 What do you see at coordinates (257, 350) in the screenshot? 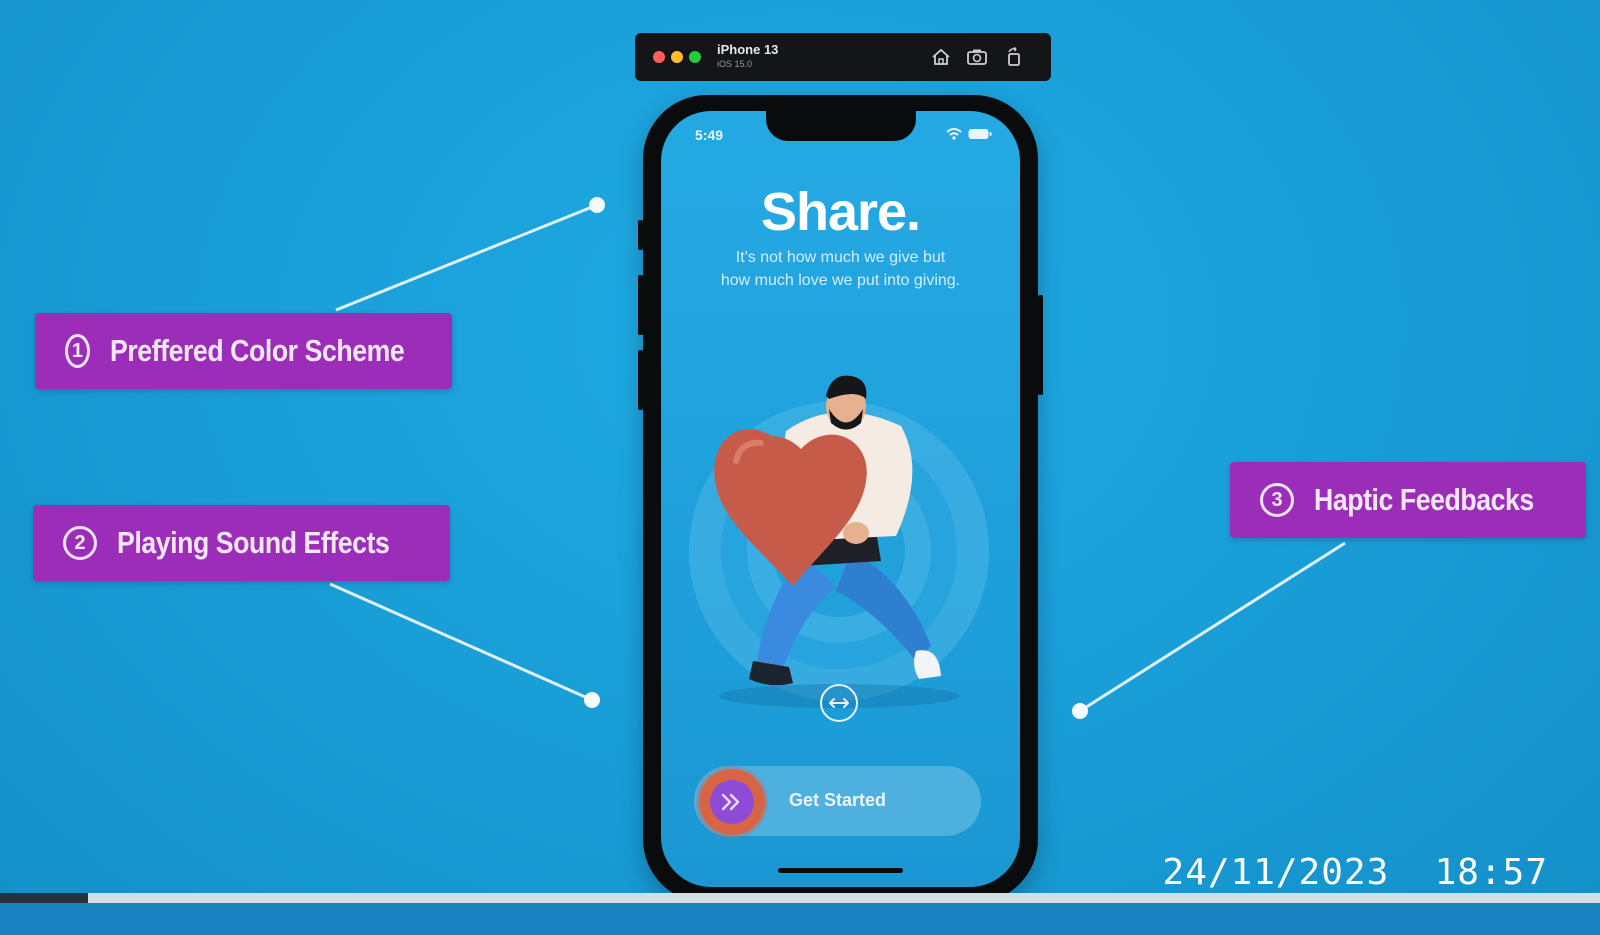
I see `callout-label: Preffered Color Scheme` at bounding box center [257, 350].